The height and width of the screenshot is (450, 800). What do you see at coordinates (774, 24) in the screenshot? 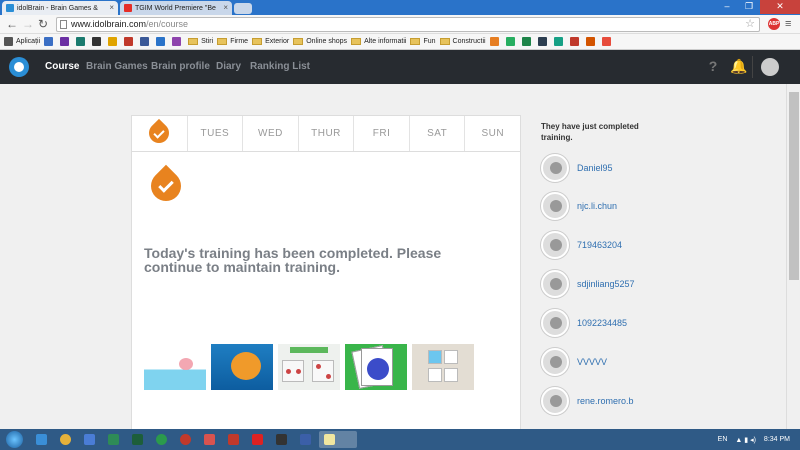
I see `adblock-icon: ABP` at bounding box center [774, 24].